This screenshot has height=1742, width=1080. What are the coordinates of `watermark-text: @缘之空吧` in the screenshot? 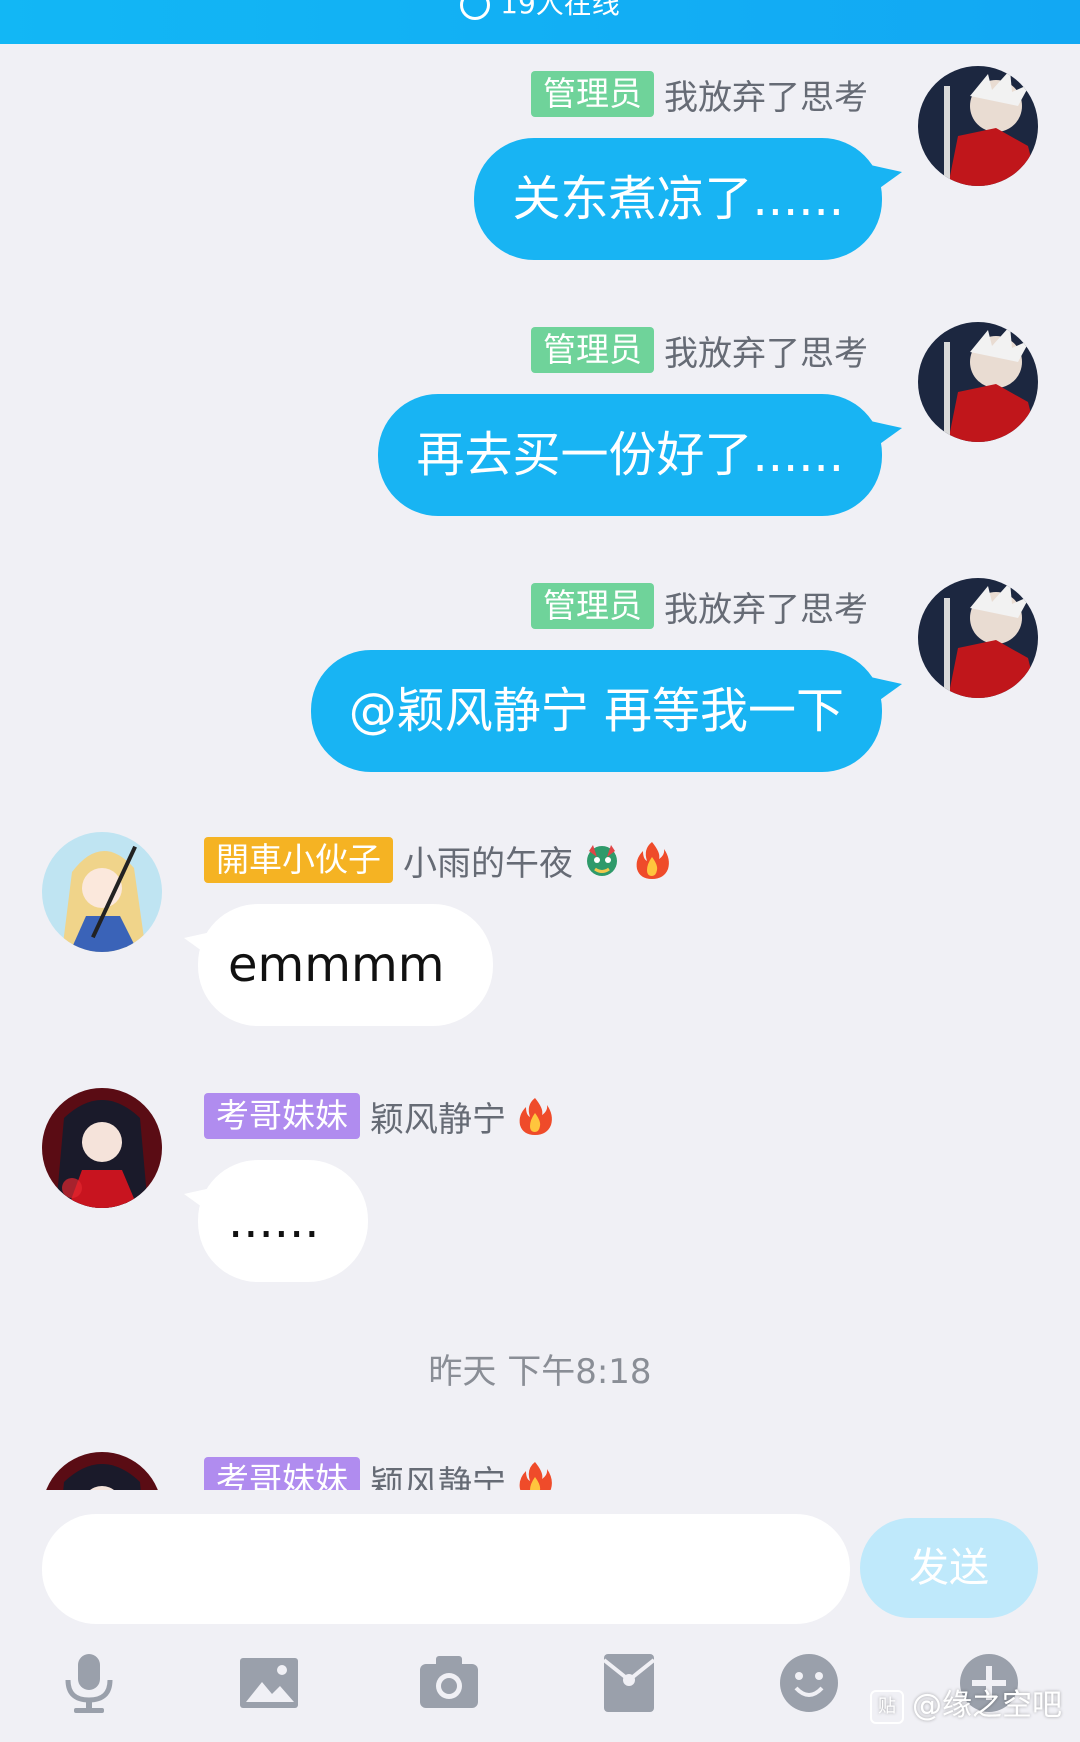 It's located at (987, 1705).